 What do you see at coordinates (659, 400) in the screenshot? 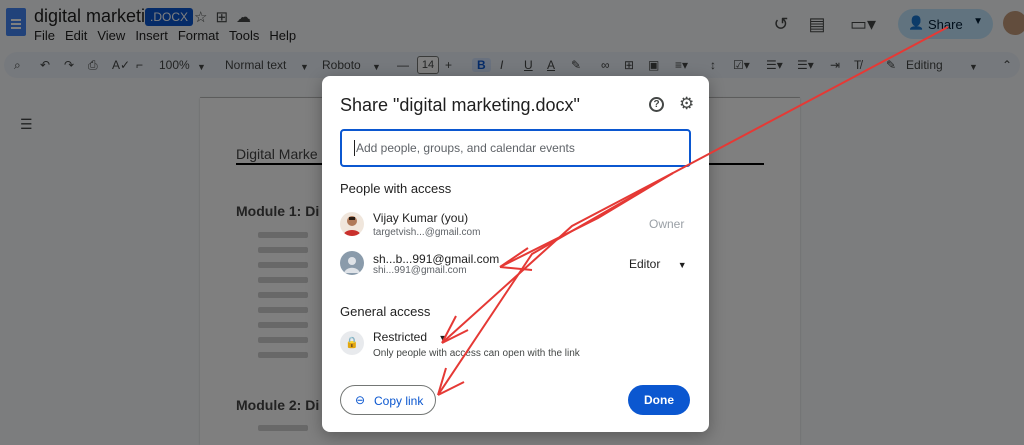
I see `done-button: Done` at bounding box center [659, 400].